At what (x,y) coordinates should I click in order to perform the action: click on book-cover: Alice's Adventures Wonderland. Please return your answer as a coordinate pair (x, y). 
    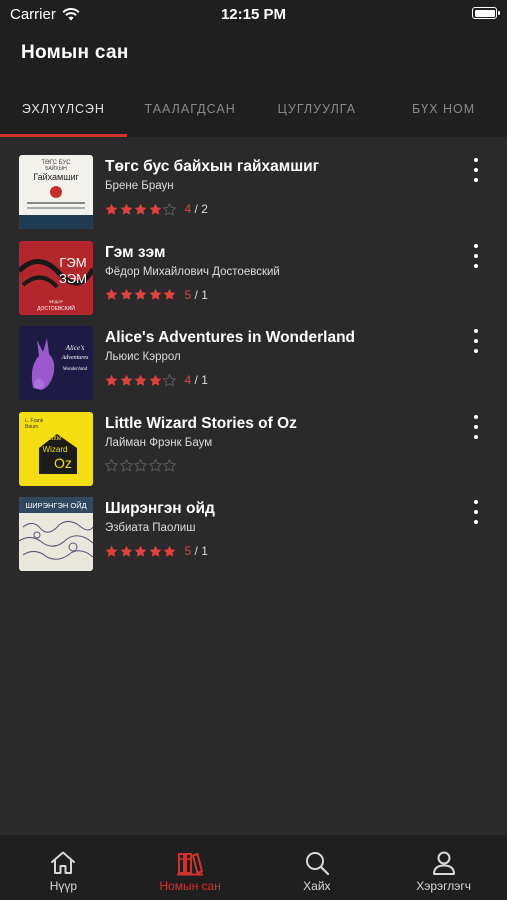
    Looking at the image, I should click on (56, 363).